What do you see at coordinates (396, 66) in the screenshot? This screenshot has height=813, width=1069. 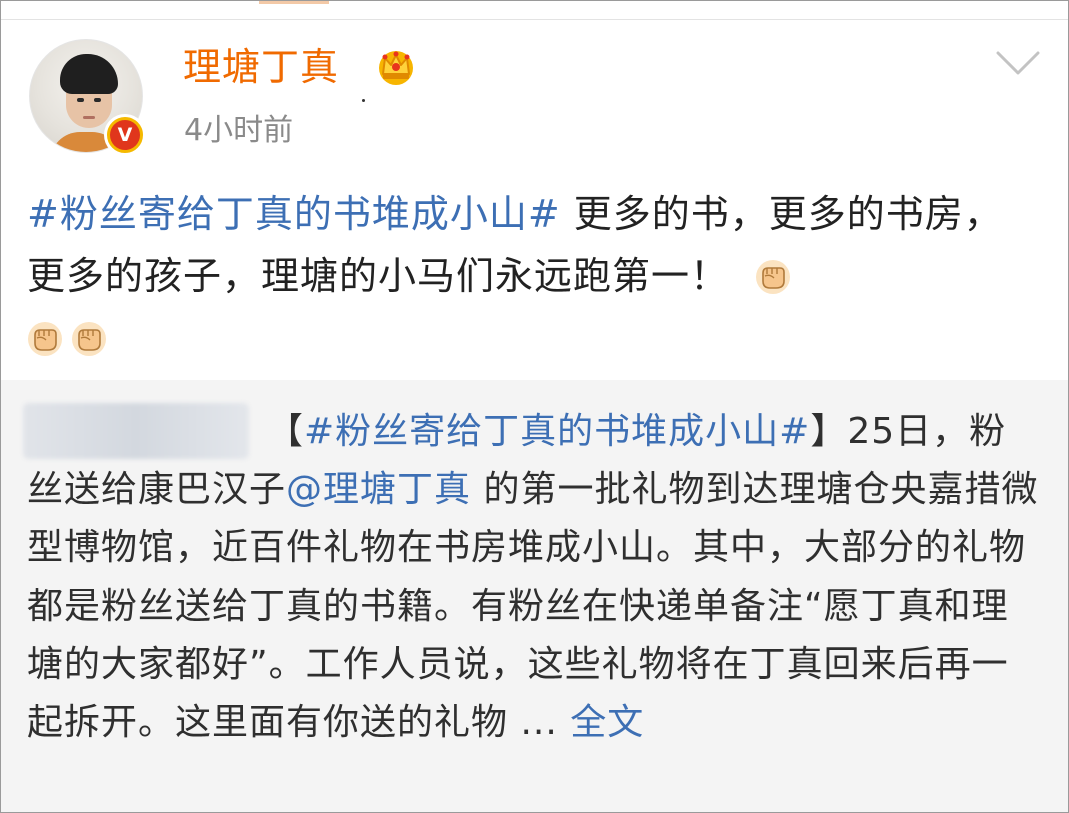 I see `crown-icon` at bounding box center [396, 66].